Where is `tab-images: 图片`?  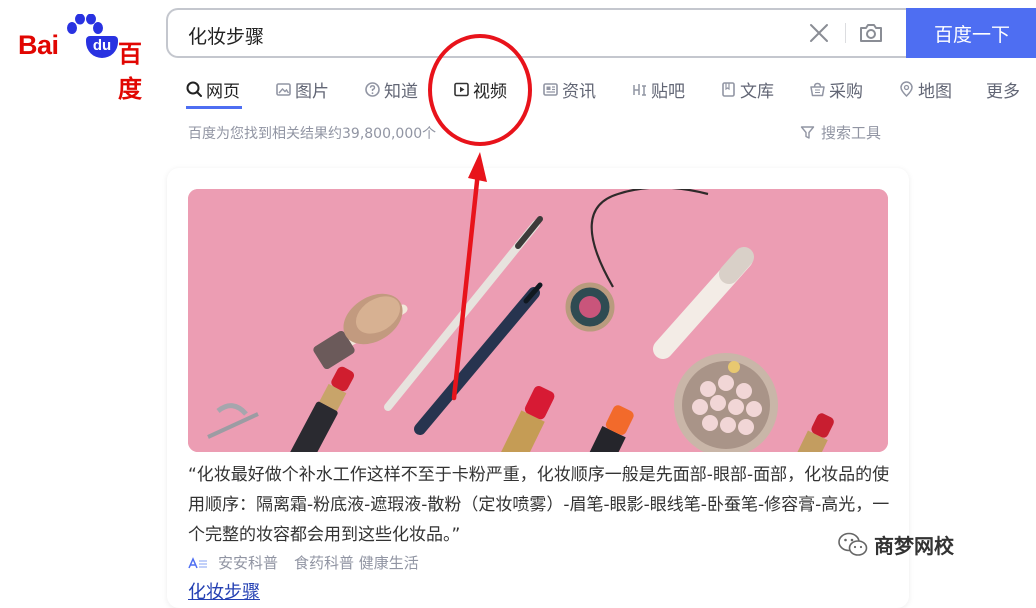 tab-images: 图片 is located at coordinates (302, 89).